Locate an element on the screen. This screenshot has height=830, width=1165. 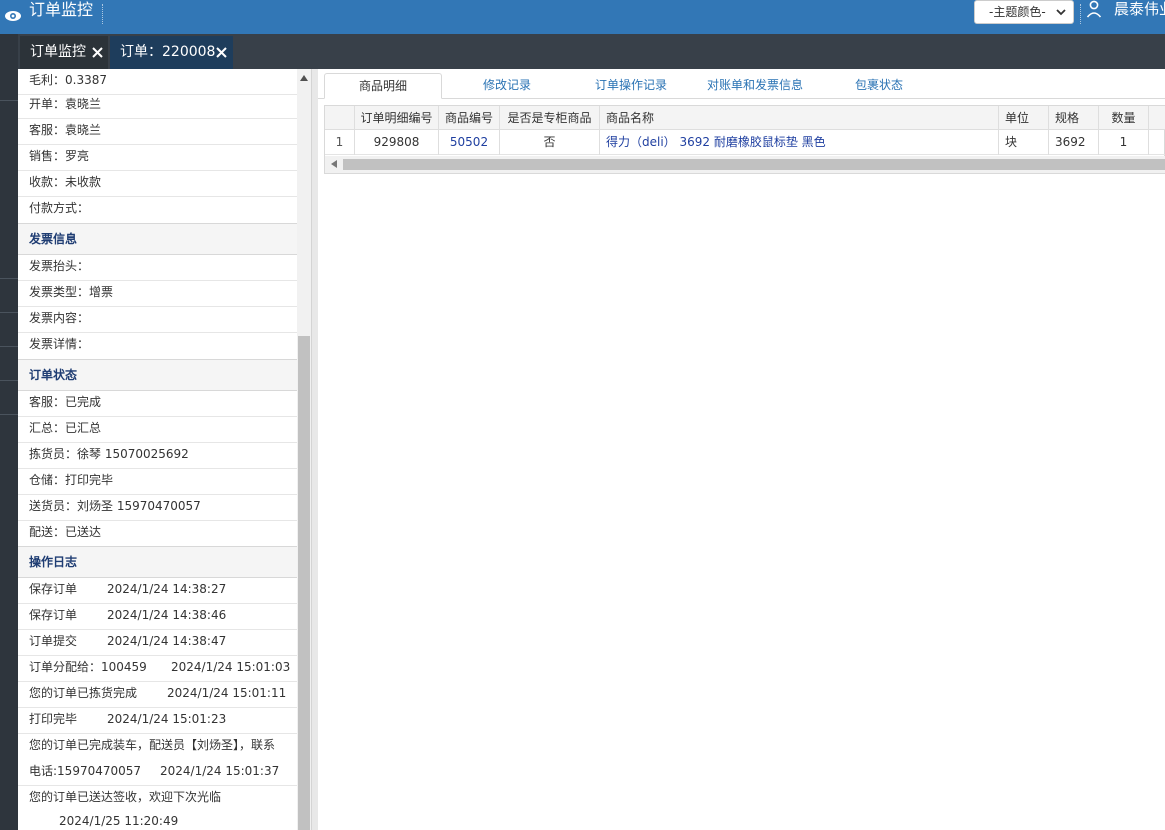
cell-product-name-link: 得力（deli） 3692 耐磨橡胶鼠标垫 黑色 is located at coordinates (799, 142).